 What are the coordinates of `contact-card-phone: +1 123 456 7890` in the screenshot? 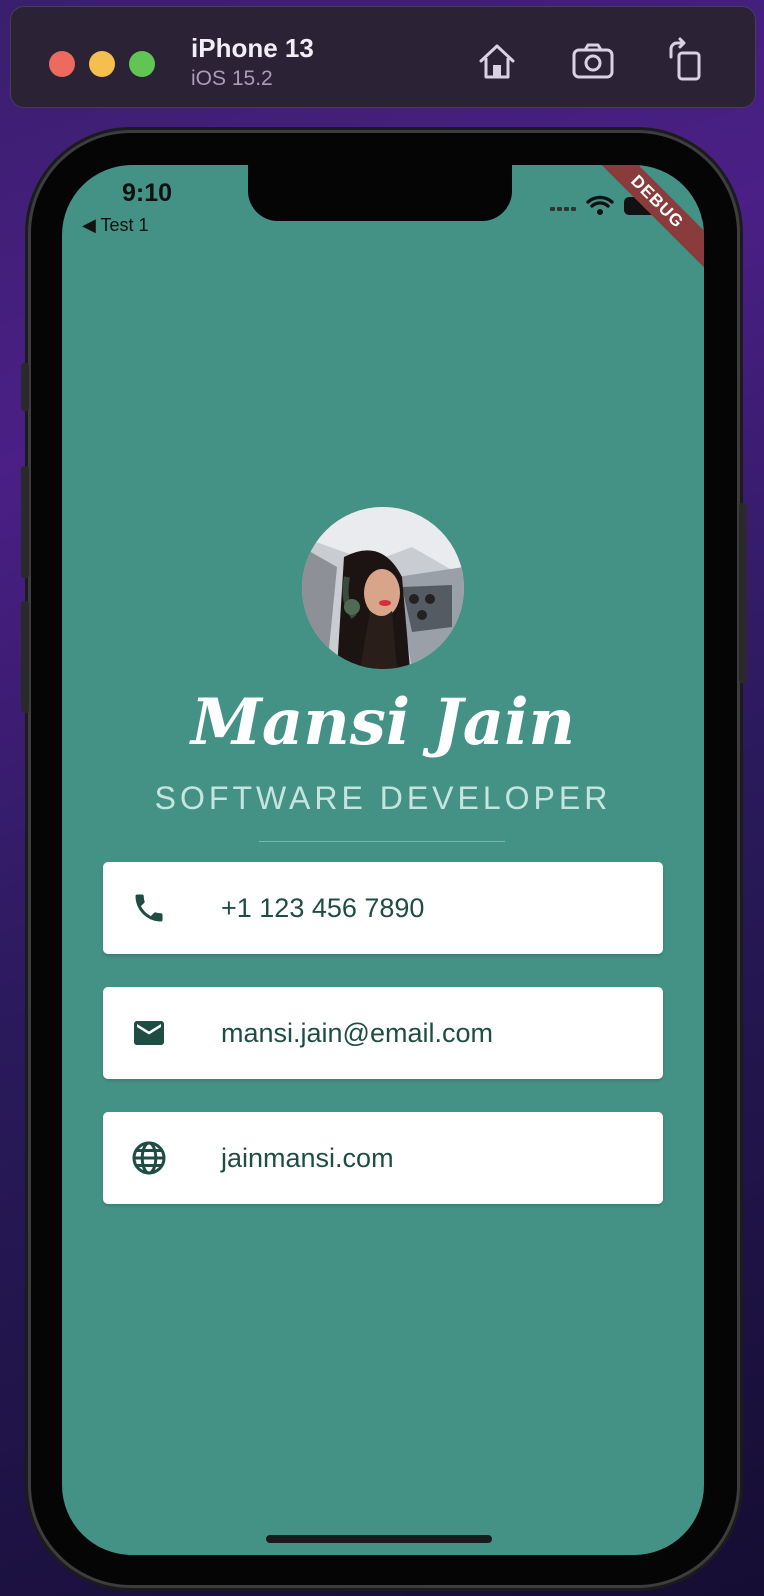 It's located at (383, 908).